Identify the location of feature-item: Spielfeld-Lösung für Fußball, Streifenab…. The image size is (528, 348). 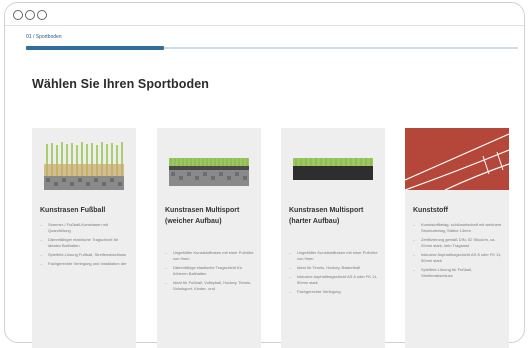
(458, 273).